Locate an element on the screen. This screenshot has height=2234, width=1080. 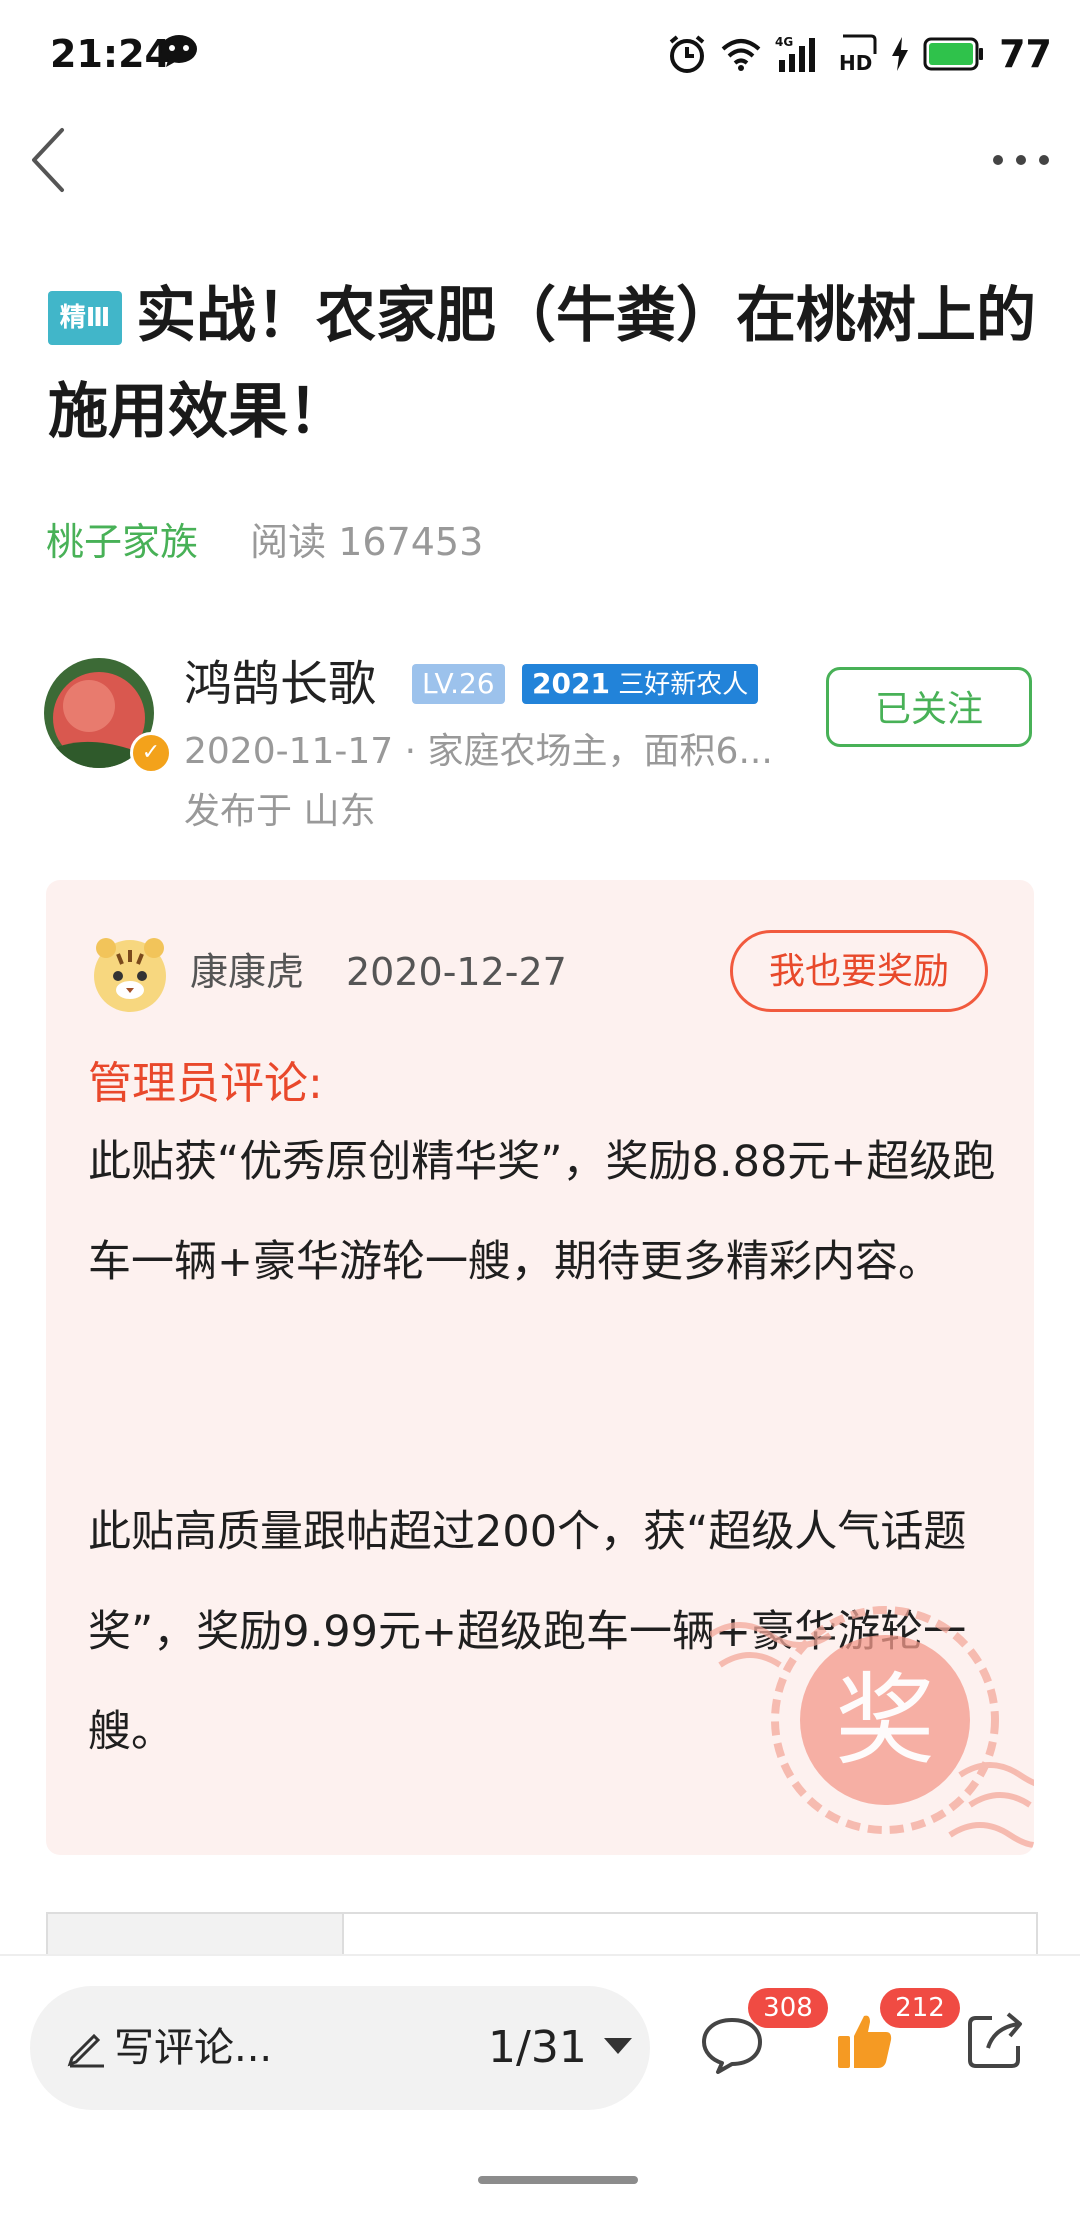
award-stamp-icon: 奖 is located at coordinates (872, 1727).